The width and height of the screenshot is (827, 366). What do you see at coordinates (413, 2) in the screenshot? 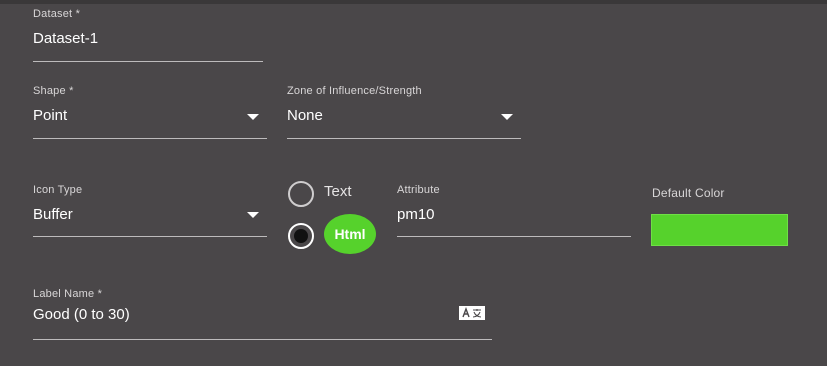
I see `top-edge` at bounding box center [413, 2].